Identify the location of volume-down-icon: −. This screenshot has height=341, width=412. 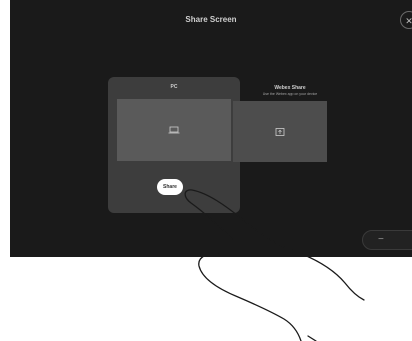
(381, 240).